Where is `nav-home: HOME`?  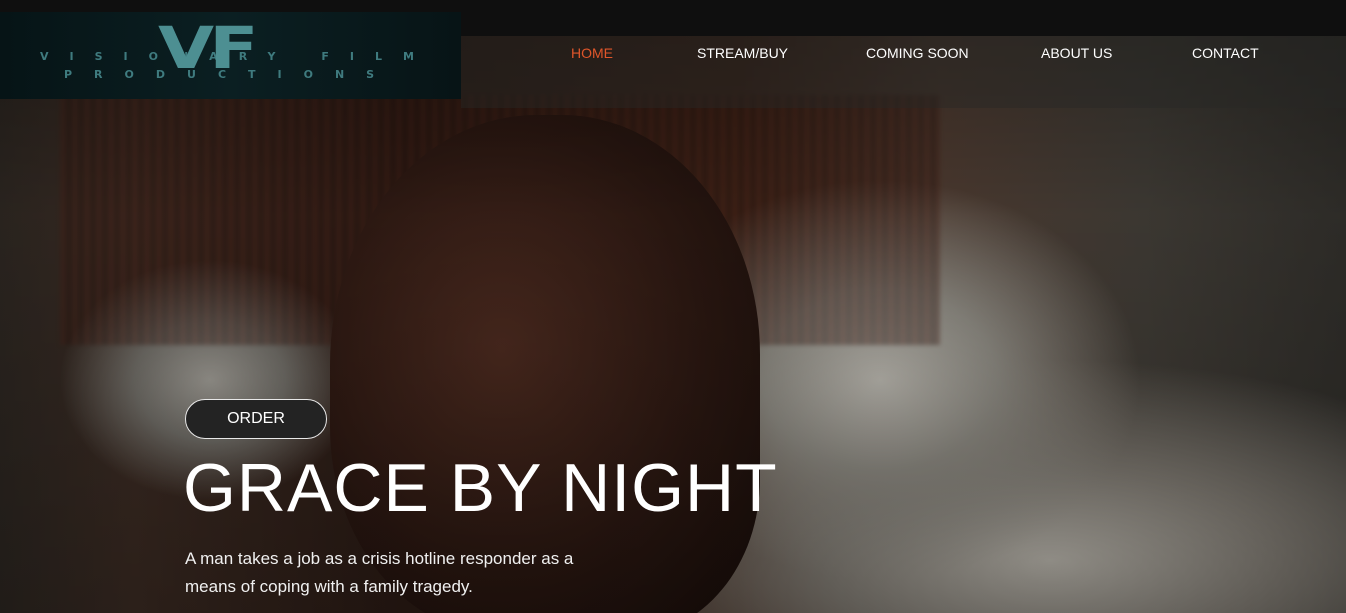 nav-home: HOME is located at coordinates (592, 53).